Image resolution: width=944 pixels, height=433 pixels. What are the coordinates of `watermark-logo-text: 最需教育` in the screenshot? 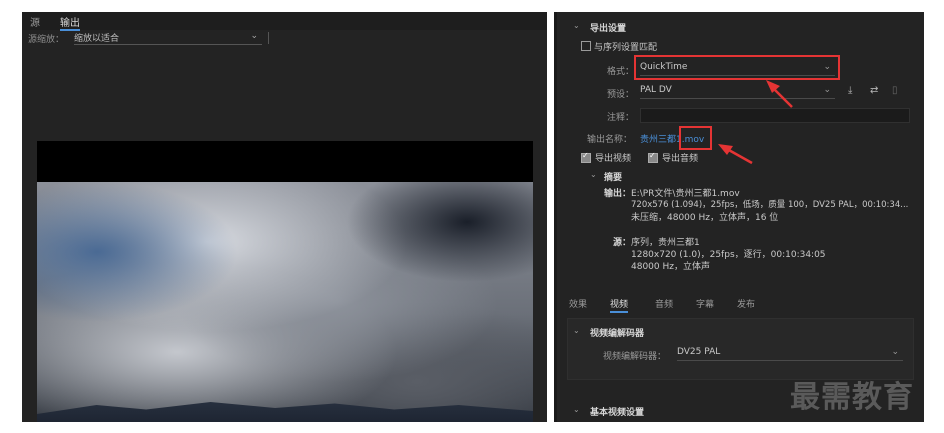 It's located at (852, 397).